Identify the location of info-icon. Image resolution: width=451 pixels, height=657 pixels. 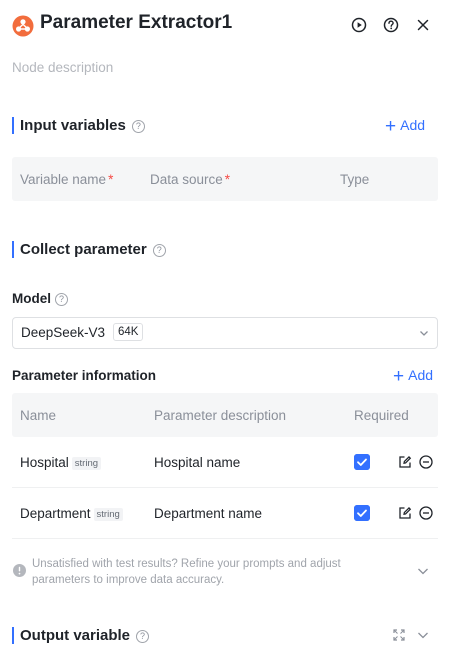
(19, 570).